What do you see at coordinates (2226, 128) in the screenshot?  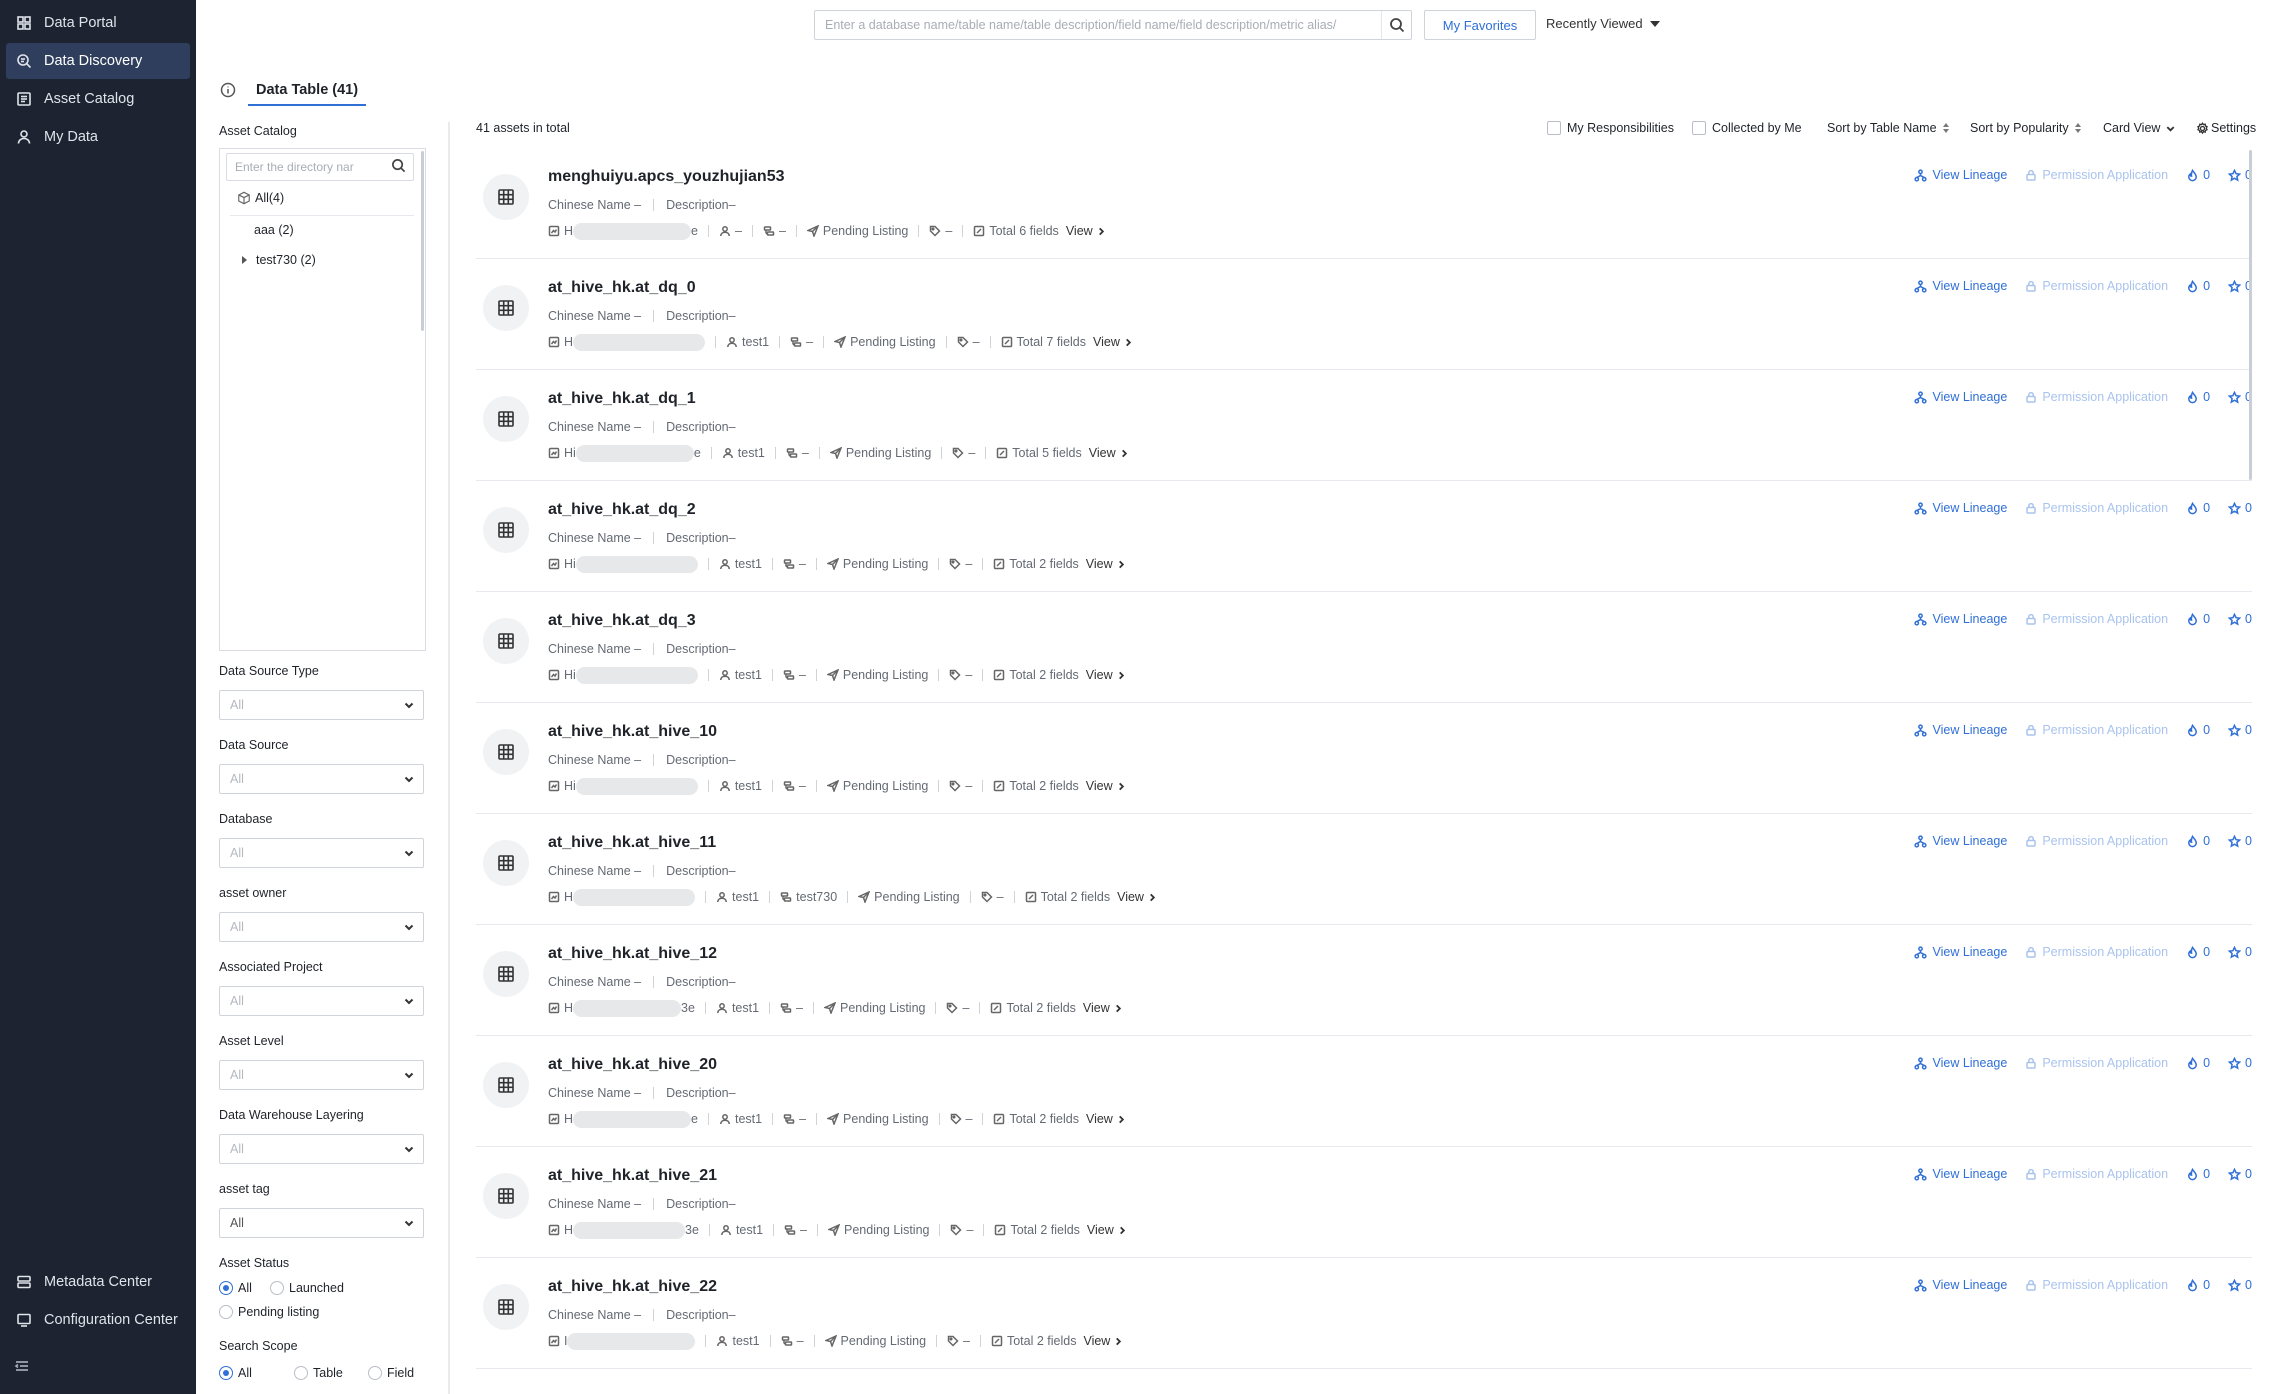 I see `settings-button: Settings` at bounding box center [2226, 128].